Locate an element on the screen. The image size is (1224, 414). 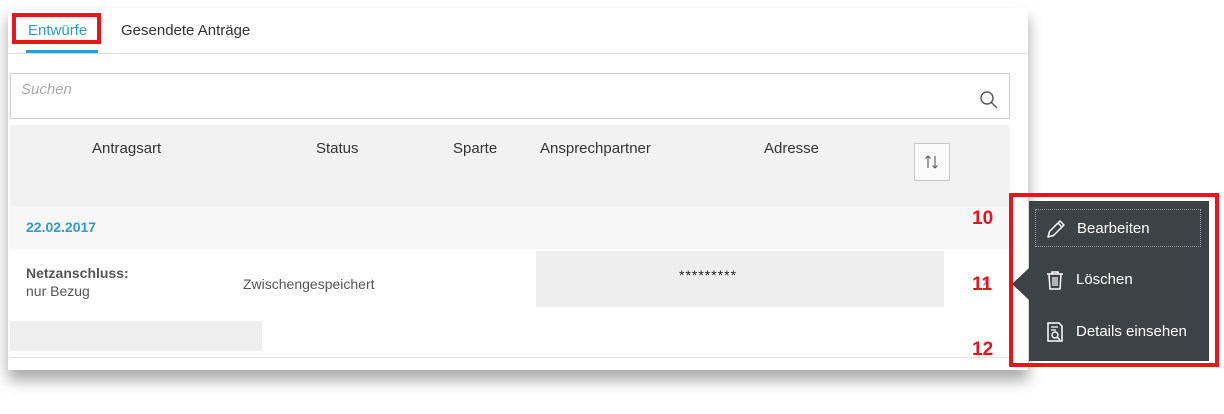
annotation-number-12: 12 is located at coordinates (983, 349).